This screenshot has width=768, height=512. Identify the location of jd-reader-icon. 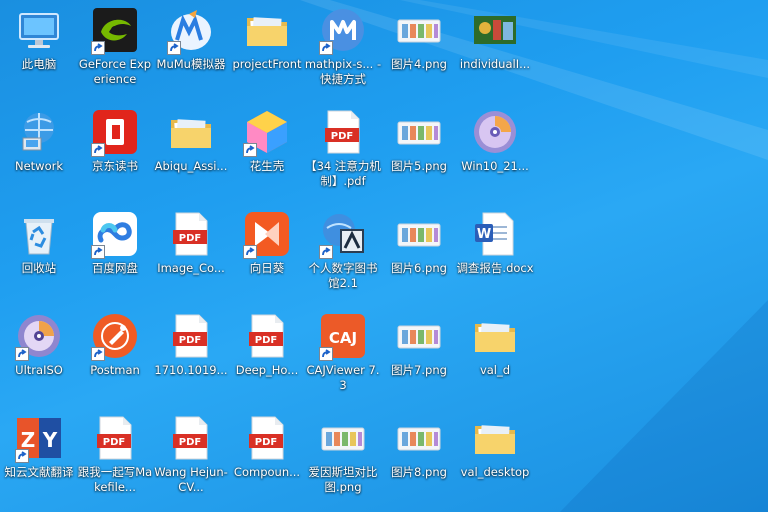
(115, 132).